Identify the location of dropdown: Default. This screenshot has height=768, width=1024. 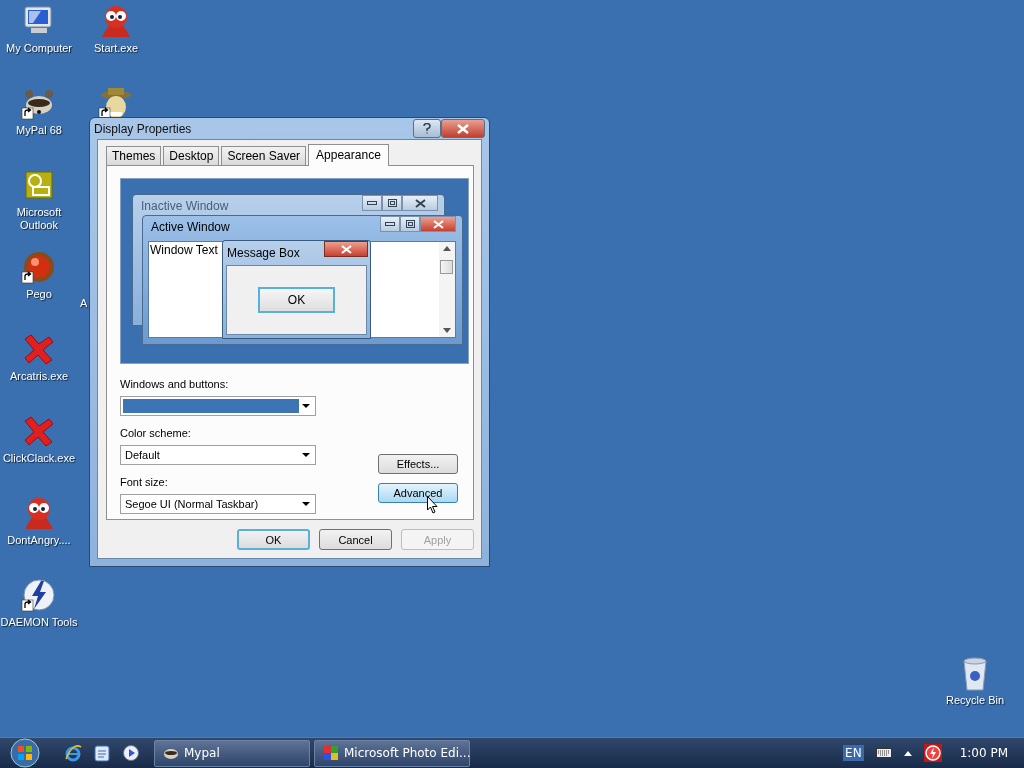
(218, 455).